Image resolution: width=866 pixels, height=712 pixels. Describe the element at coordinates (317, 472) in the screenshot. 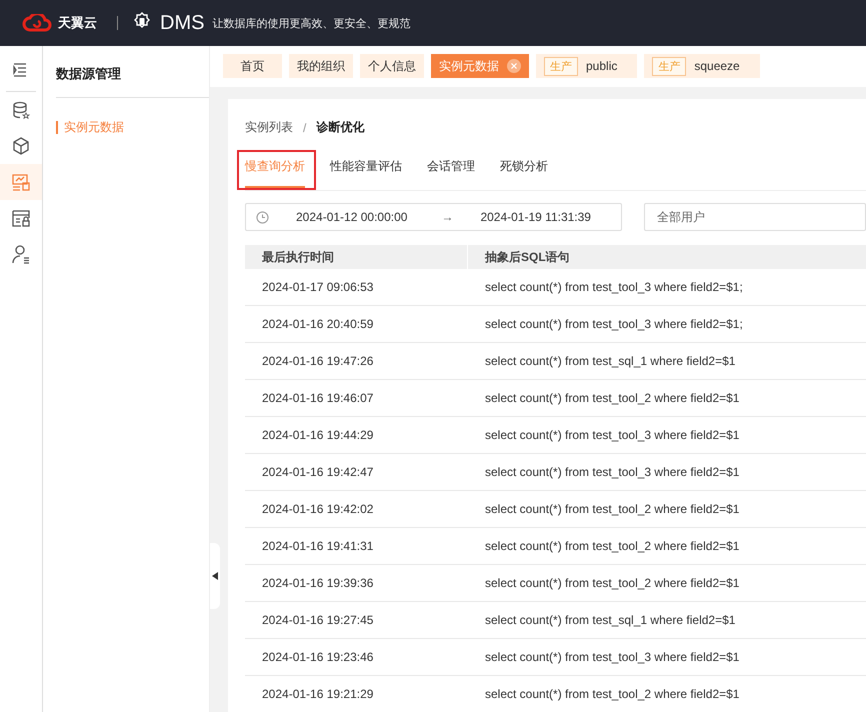

I see `table-cell-text: 2024-01-16 19:42:47` at that location.